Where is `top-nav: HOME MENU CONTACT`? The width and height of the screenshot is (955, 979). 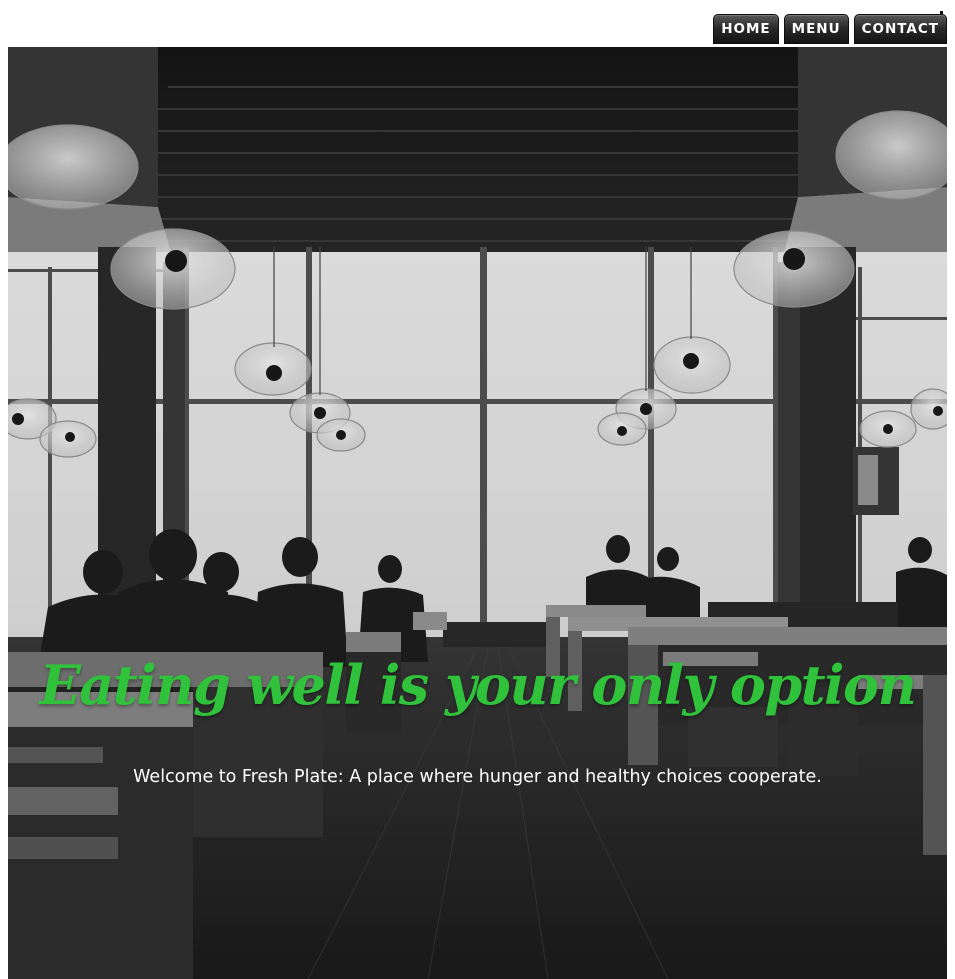 top-nav: HOME MENU CONTACT is located at coordinates (830, 27).